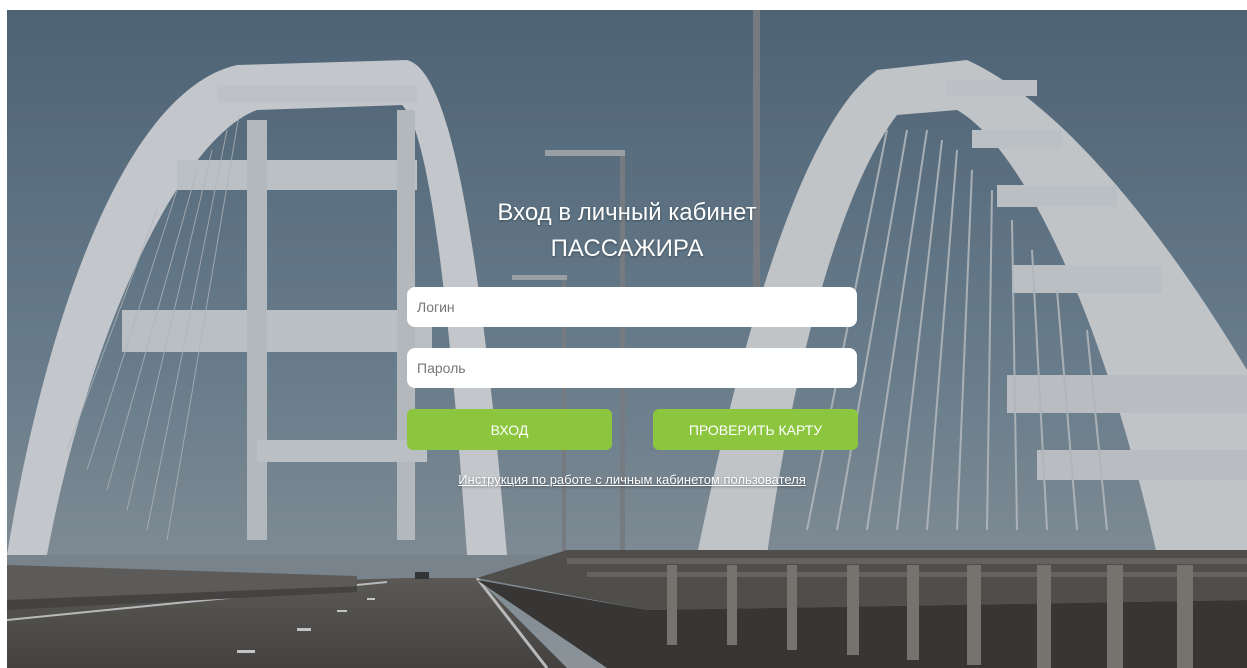 This screenshot has height=668, width=1247. Describe the element at coordinates (627, 212) in the screenshot. I see `page-title: Вход в личный кабинет` at that location.